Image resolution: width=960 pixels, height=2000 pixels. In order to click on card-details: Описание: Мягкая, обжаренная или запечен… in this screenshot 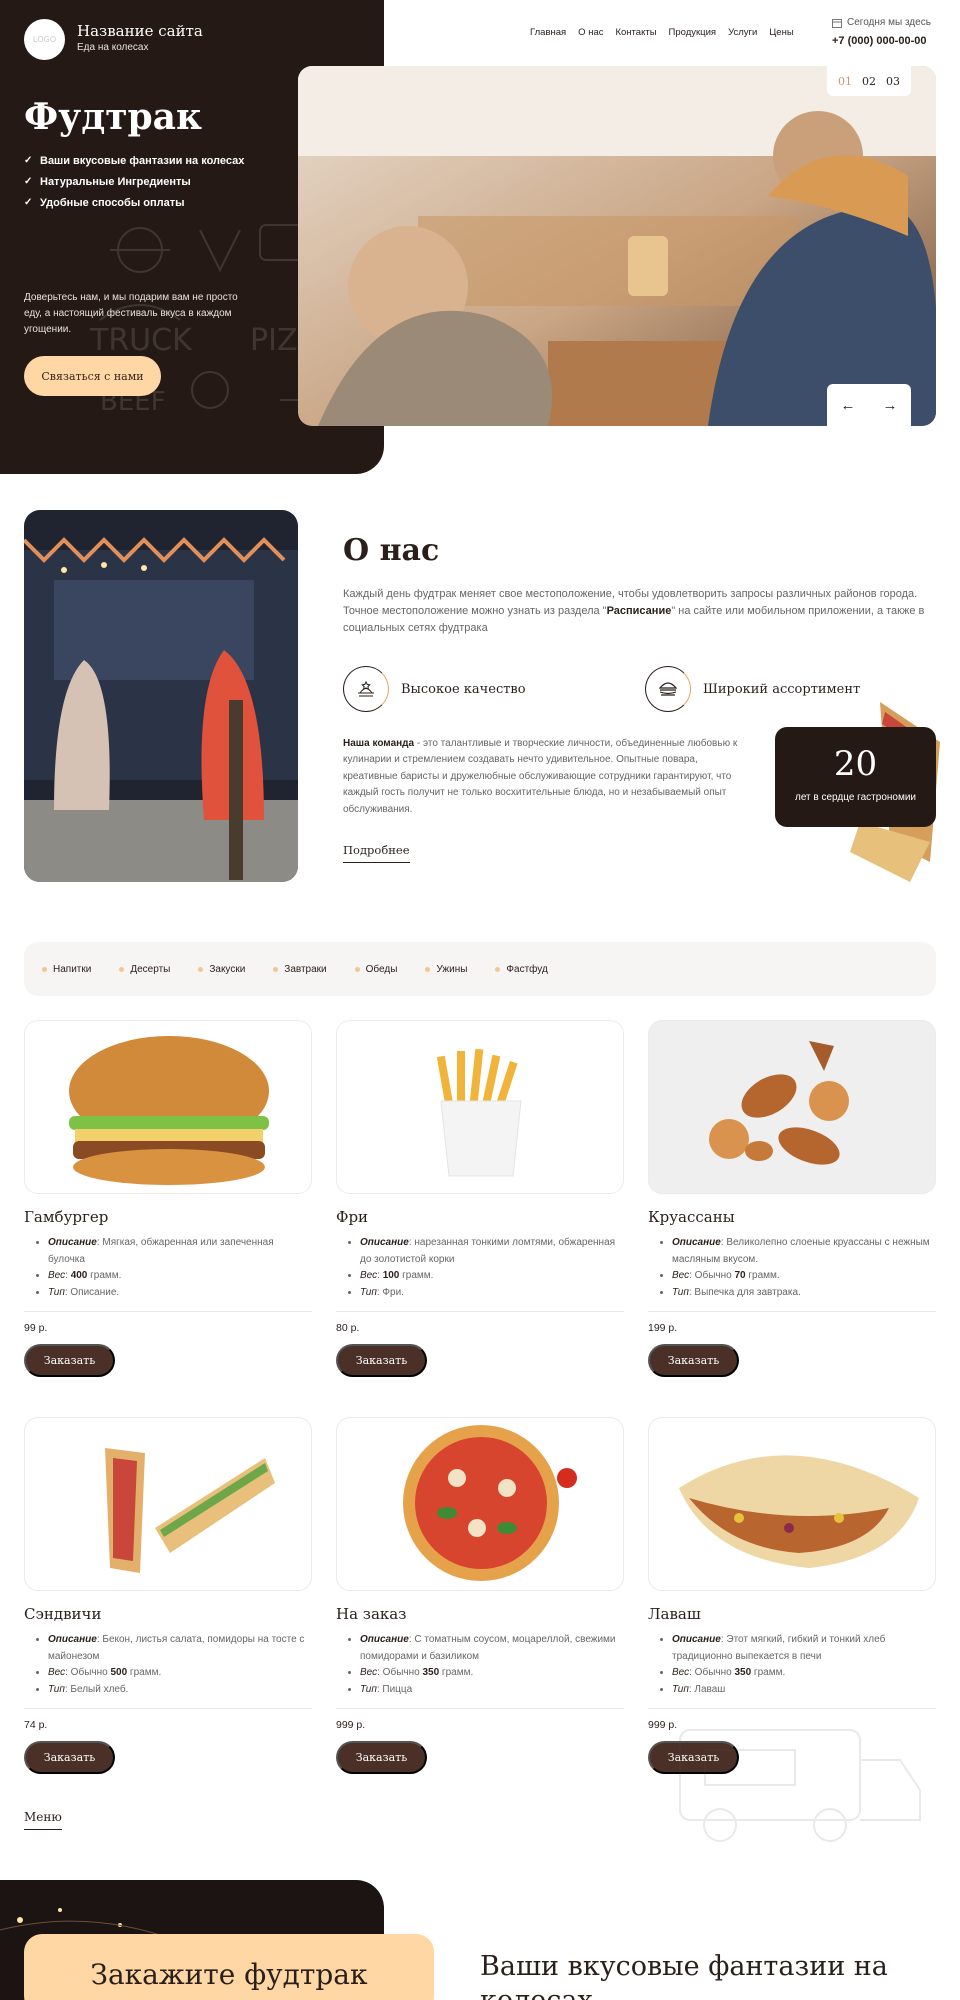, I will do `click(168, 1268)`.